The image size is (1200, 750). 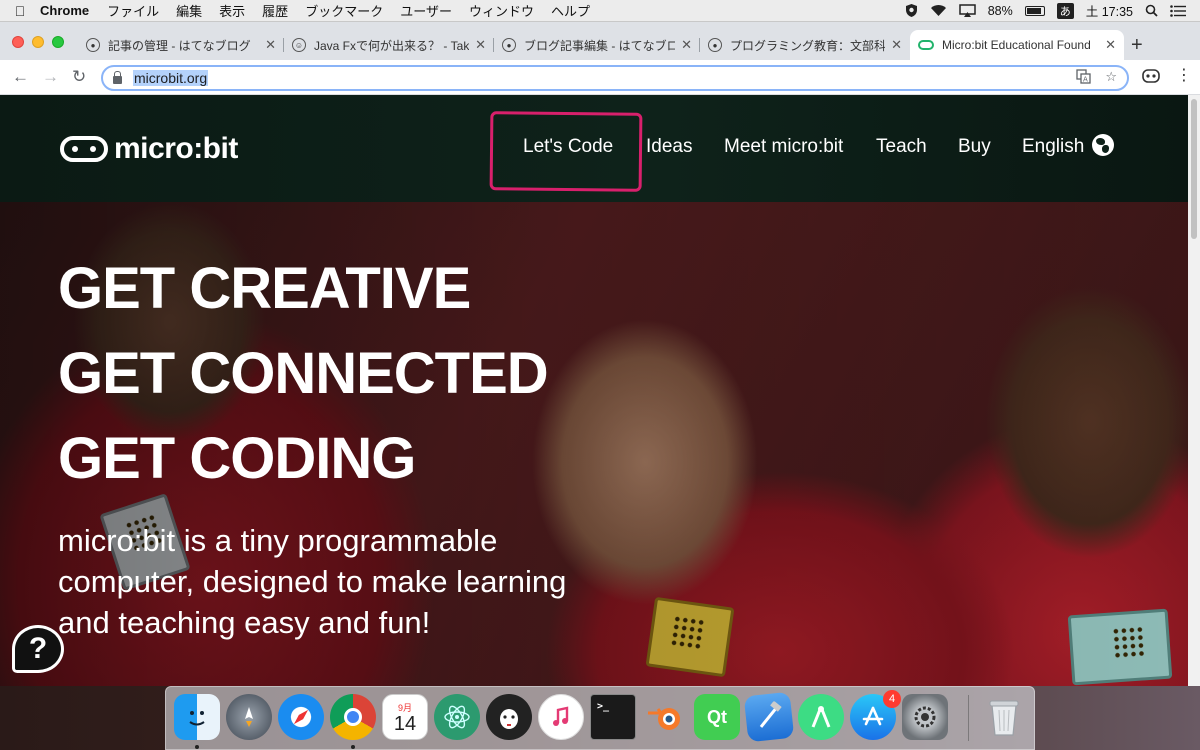 What do you see at coordinates (821, 717) in the screenshot?
I see `android-studio-icon` at bounding box center [821, 717].